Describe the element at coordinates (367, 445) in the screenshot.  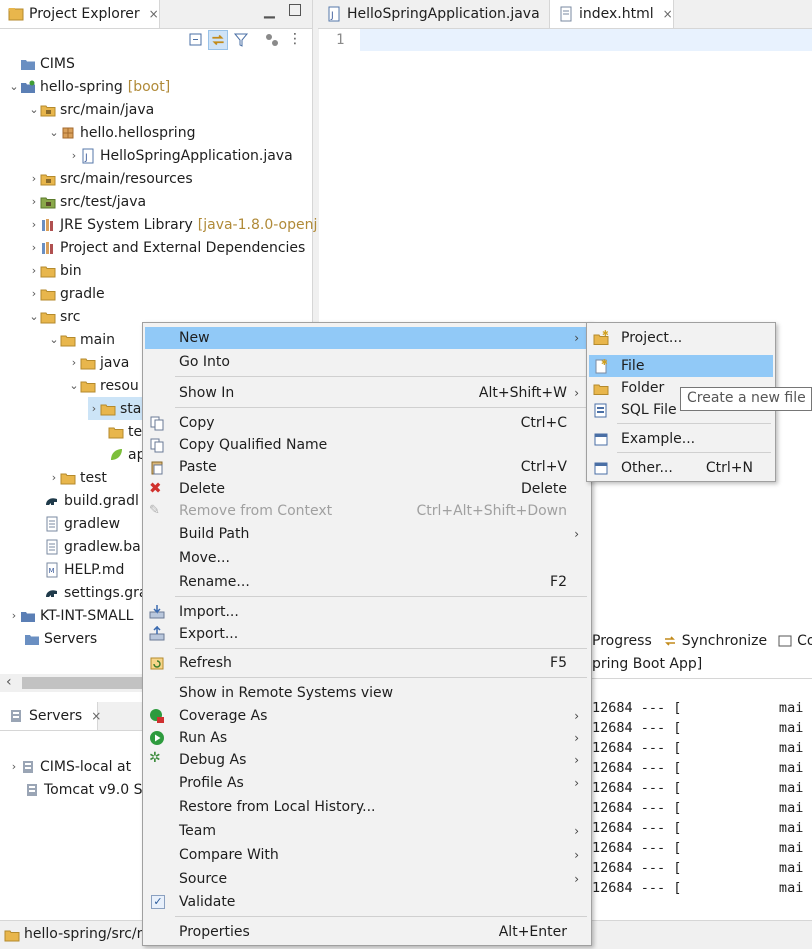
I see `menu-item-copy-qualified-name: Copy Qualified Name` at that location.